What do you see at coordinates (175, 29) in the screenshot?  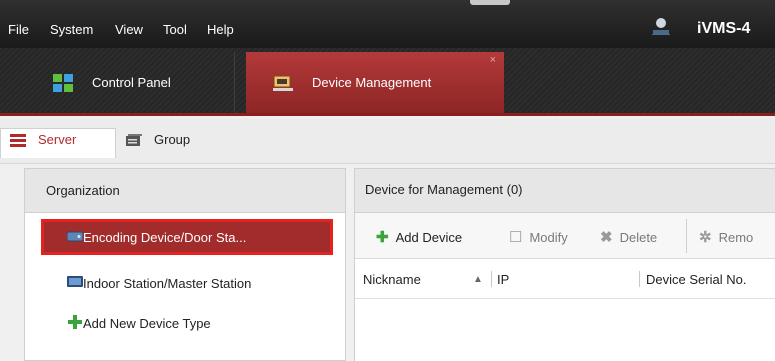 I see `menu-tool: Tool` at bounding box center [175, 29].